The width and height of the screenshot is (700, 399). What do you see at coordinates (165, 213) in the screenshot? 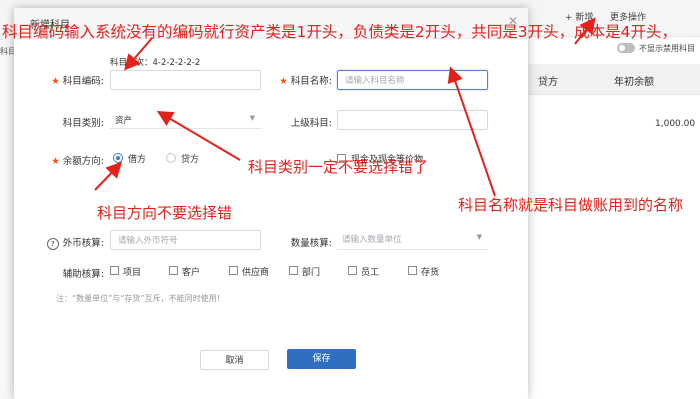
I see `annotation-direction: 科目方向不要选择错` at bounding box center [165, 213].